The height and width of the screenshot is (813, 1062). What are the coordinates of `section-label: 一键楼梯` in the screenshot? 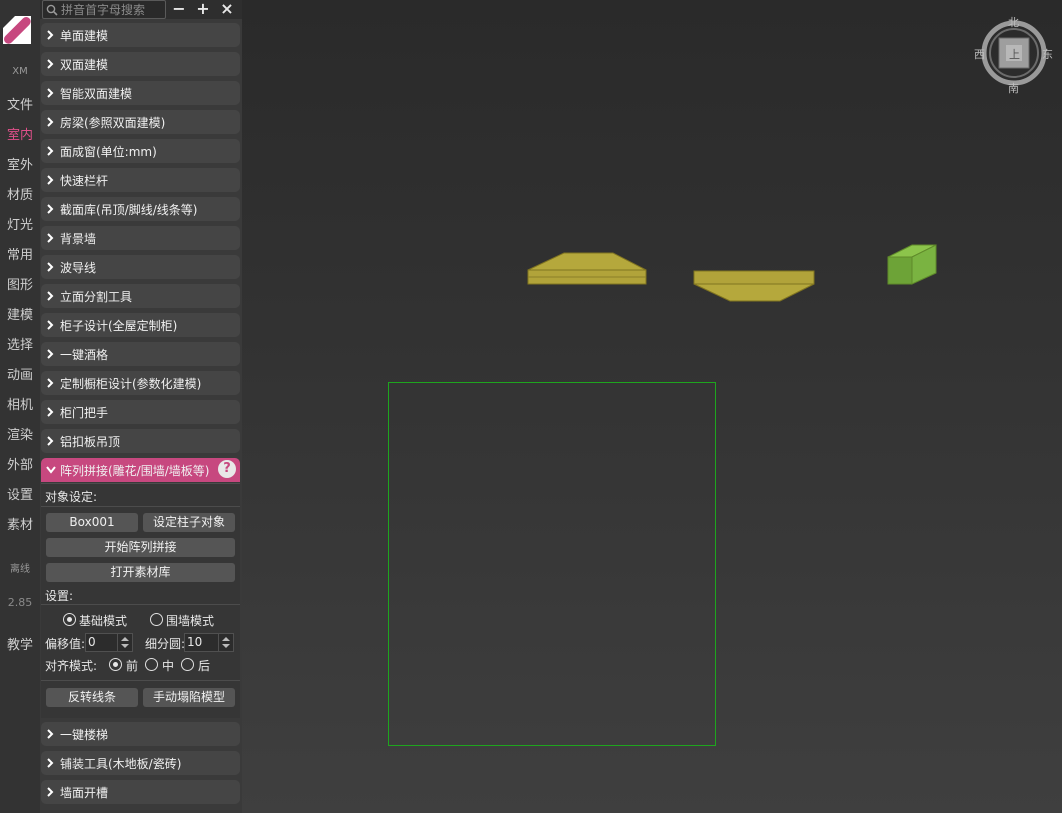 It's located at (84, 735).